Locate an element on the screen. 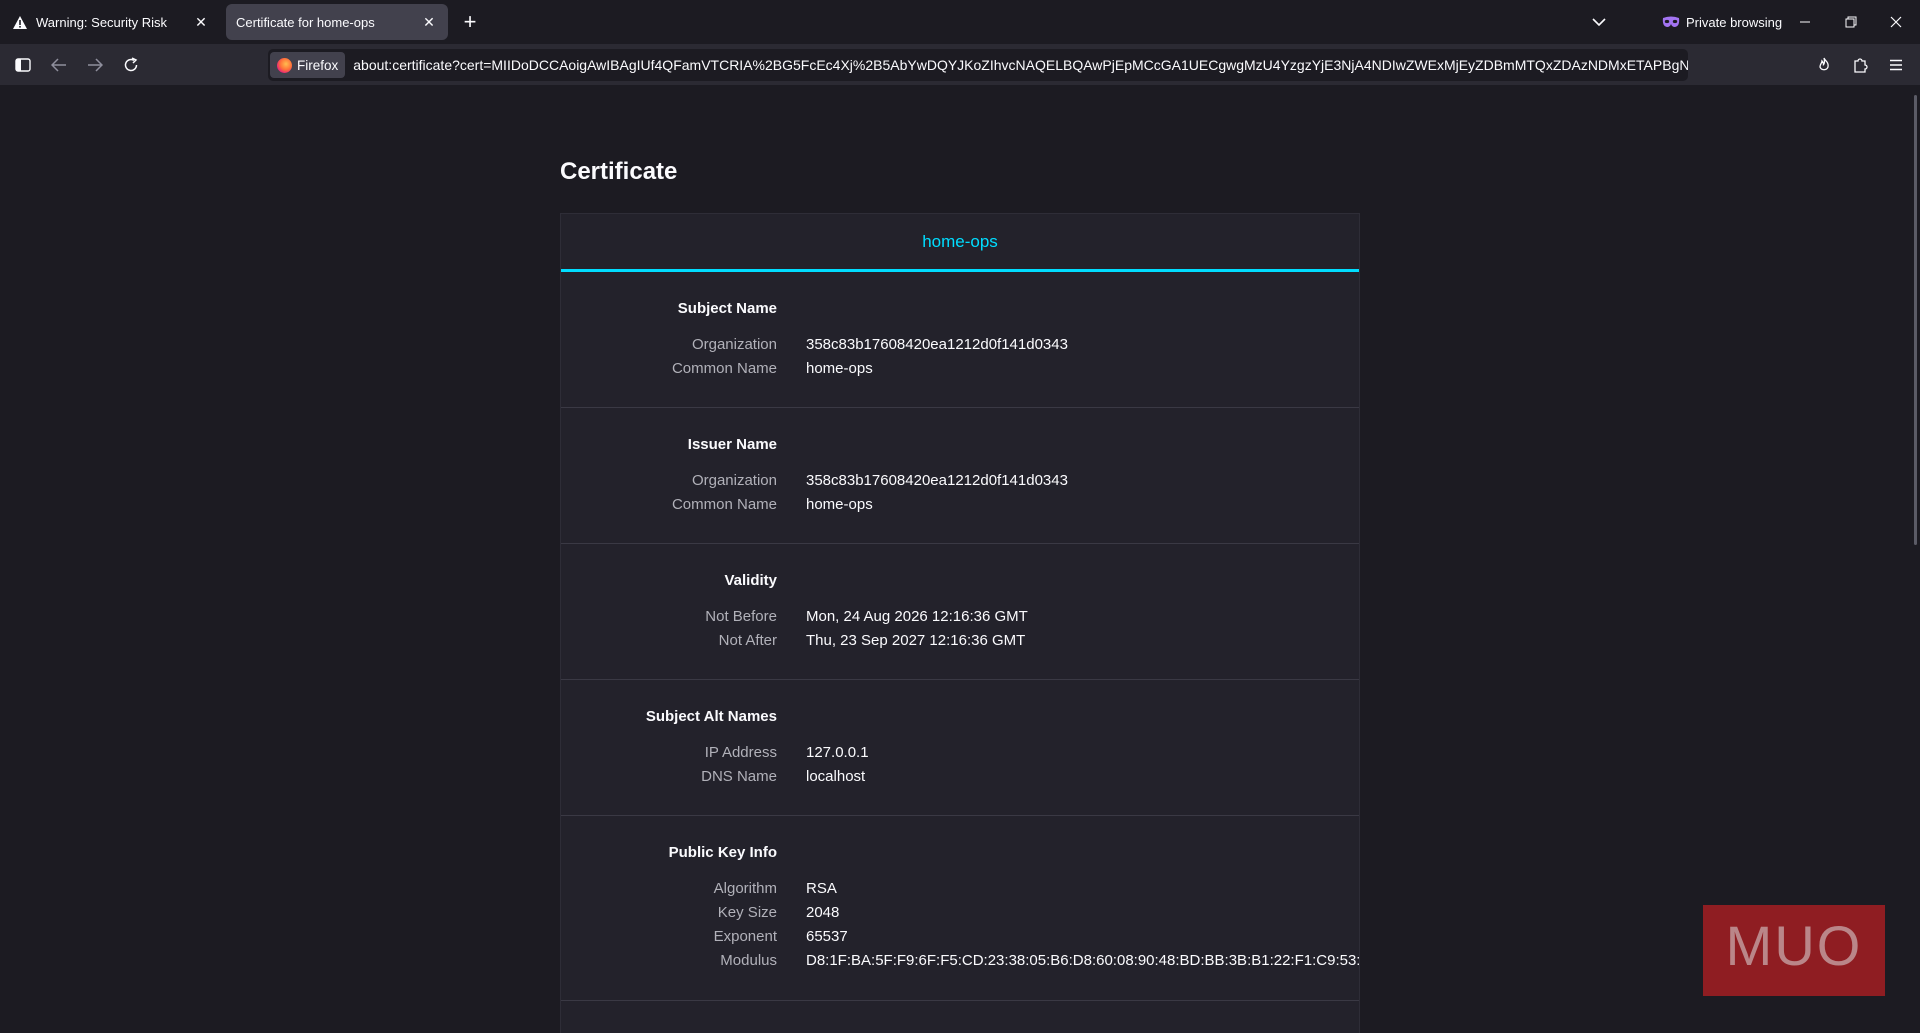 The height and width of the screenshot is (1033, 1920). row-key: Not Before is located at coordinates (741, 616).